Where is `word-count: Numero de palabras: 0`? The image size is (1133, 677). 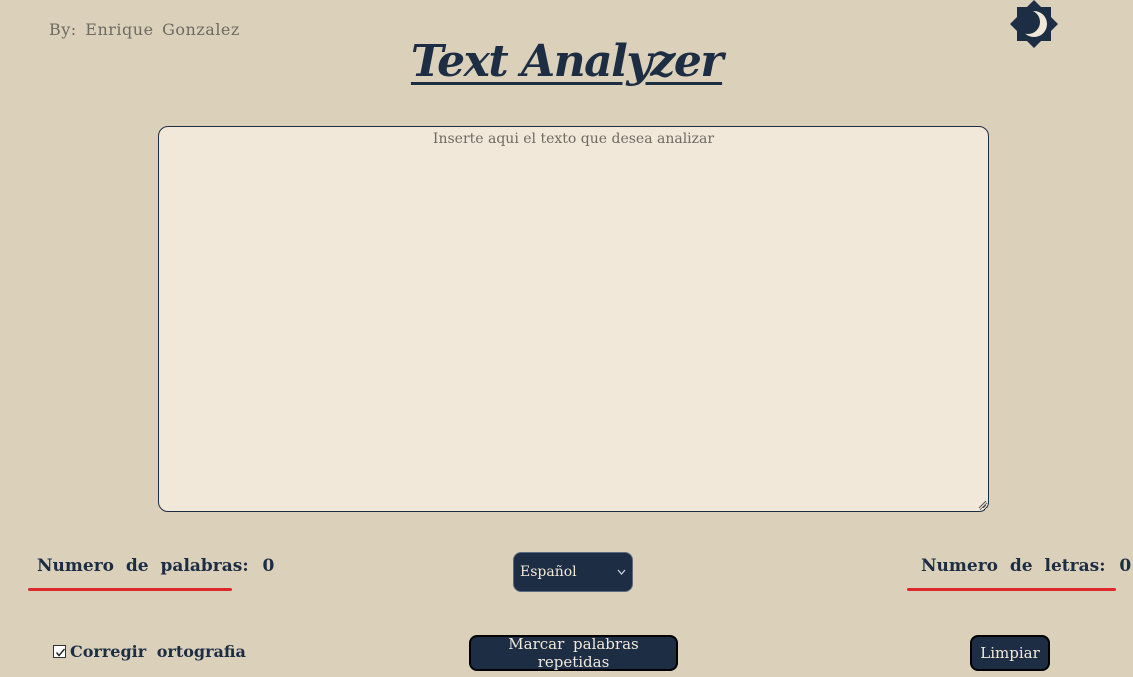
word-count: Numero de palabras: 0 is located at coordinates (155, 566).